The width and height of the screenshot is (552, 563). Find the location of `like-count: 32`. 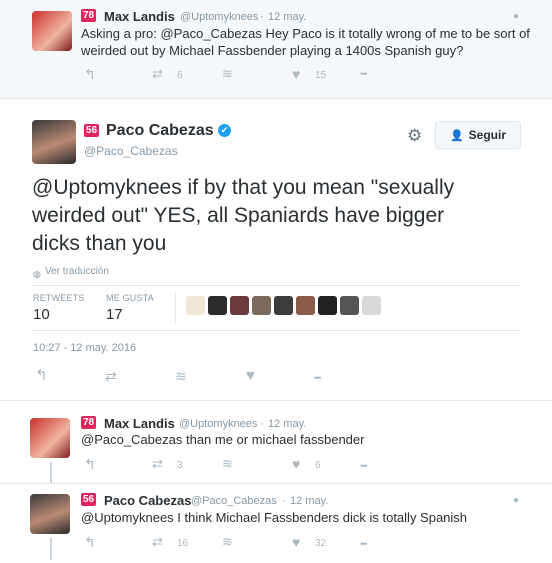

like-count: 32 is located at coordinates (321, 543).